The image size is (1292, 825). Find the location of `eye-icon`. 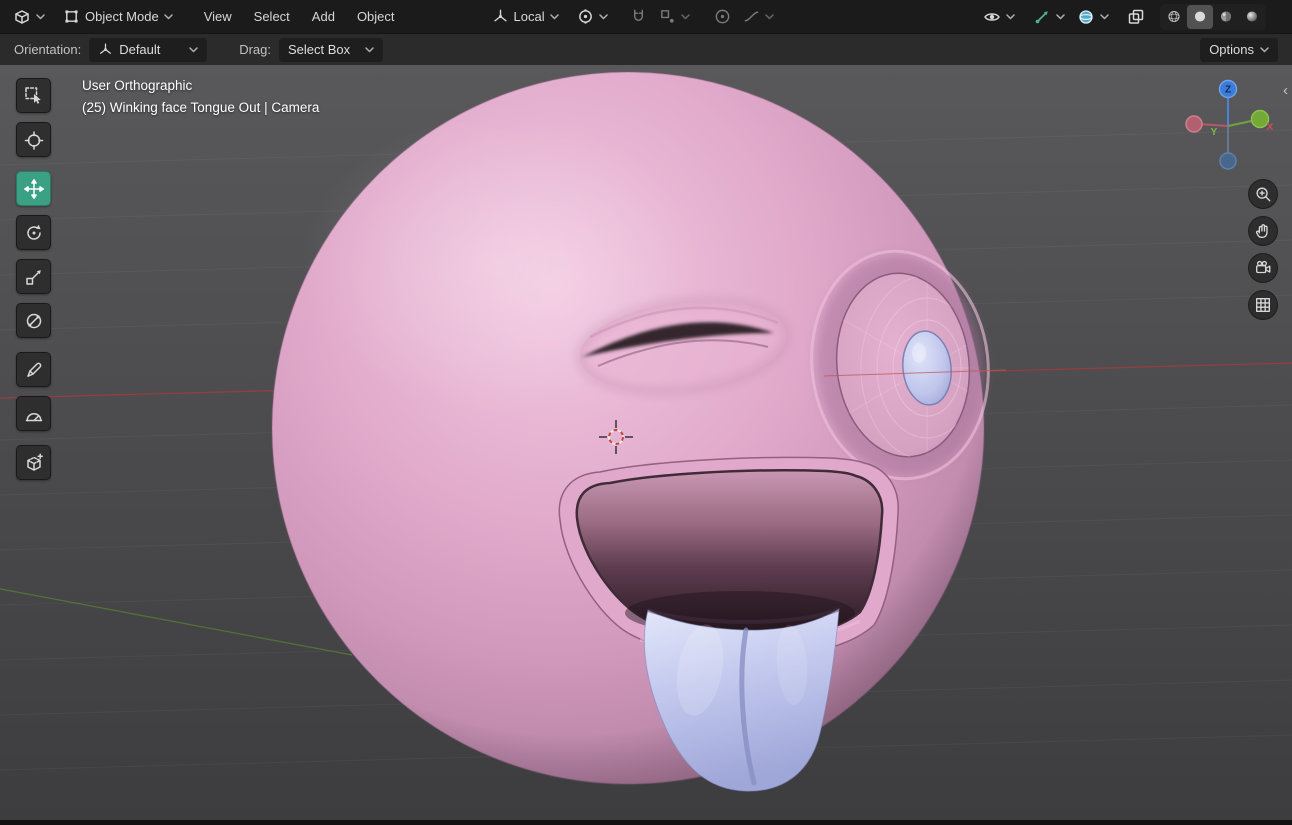

eye-icon is located at coordinates (992, 16).